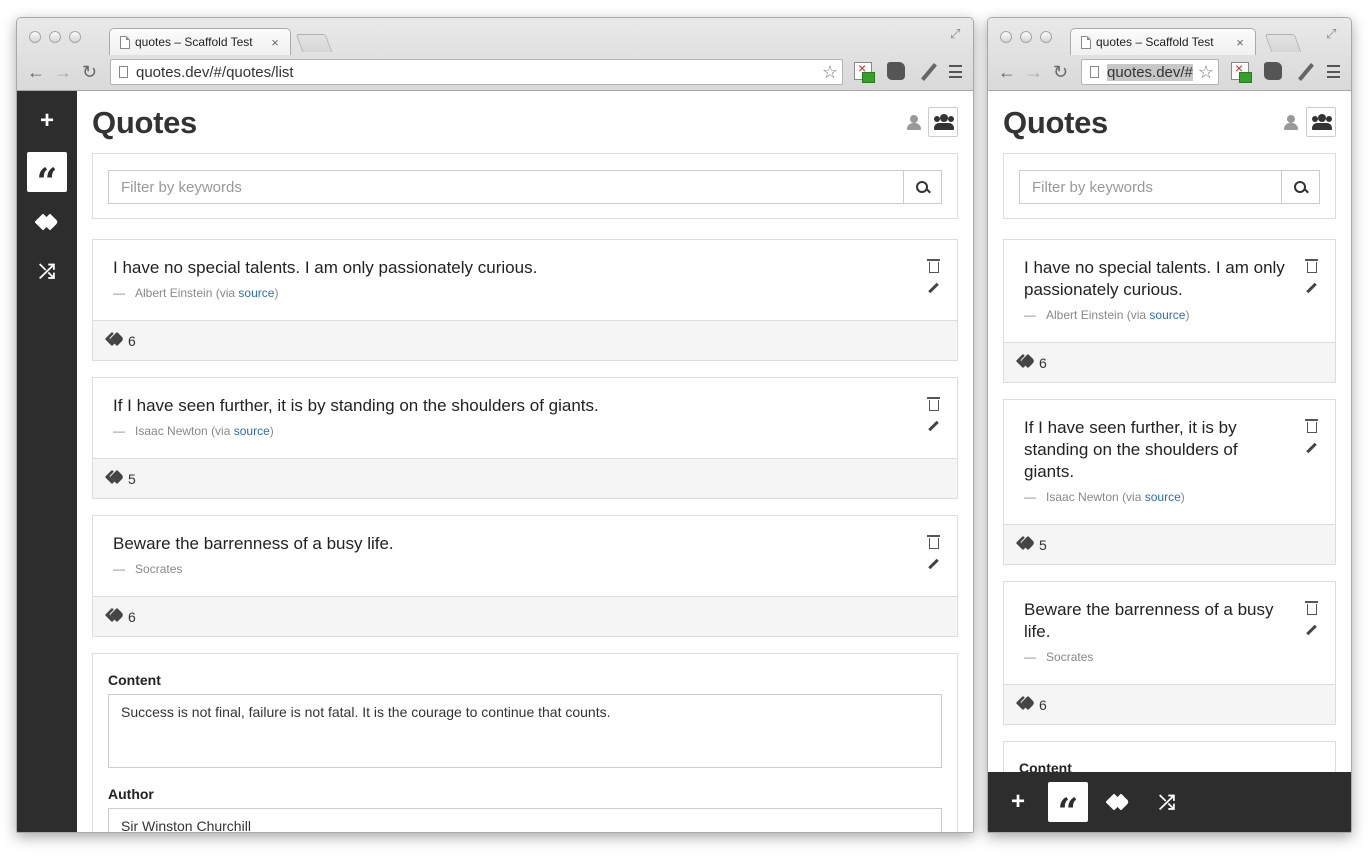  I want to click on page-title: Quotes, so click(144, 122).